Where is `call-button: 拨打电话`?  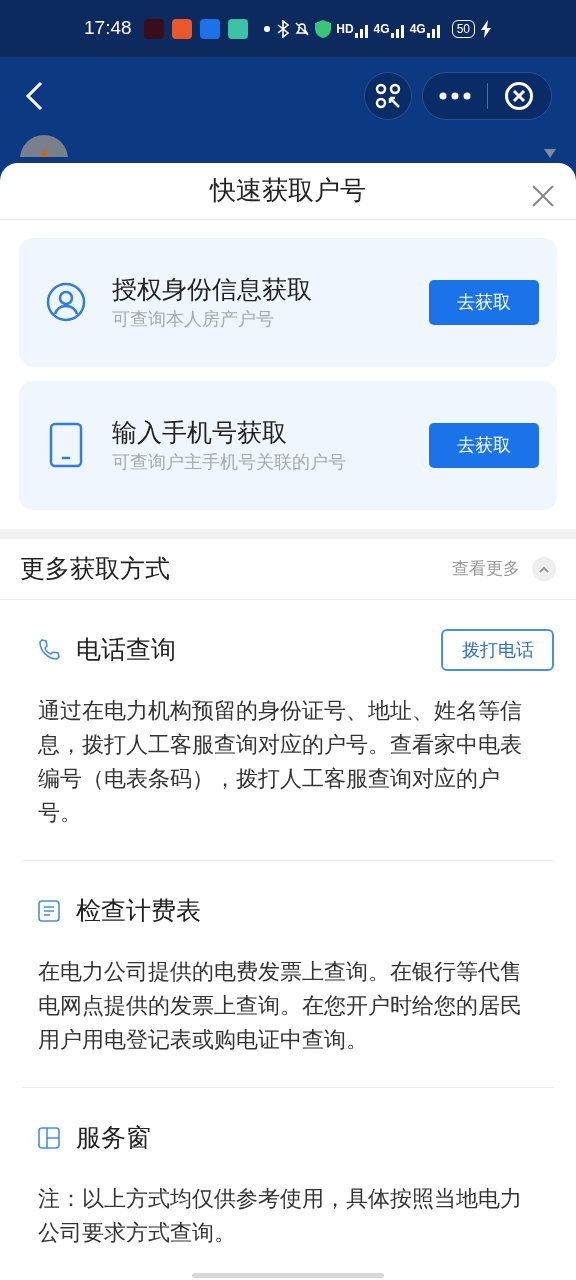
call-button: 拨打电话 is located at coordinates (497, 650).